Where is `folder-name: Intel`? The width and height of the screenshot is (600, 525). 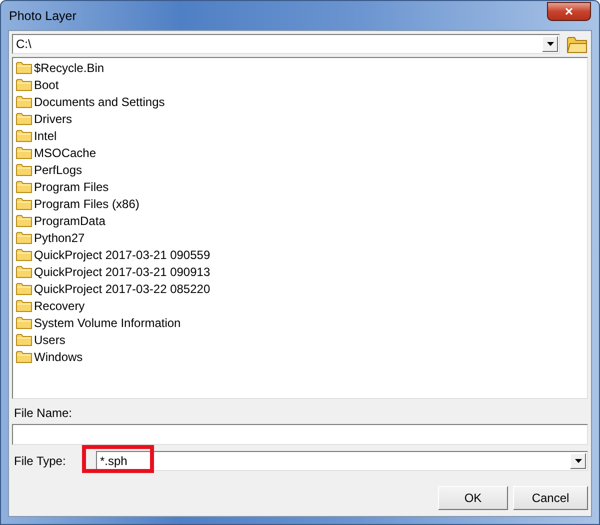
folder-name: Intel is located at coordinates (45, 135).